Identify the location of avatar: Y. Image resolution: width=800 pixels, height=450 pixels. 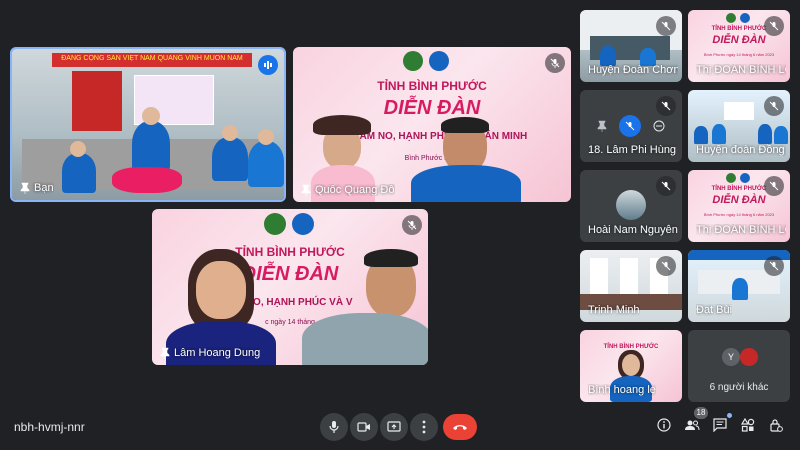
(731, 357).